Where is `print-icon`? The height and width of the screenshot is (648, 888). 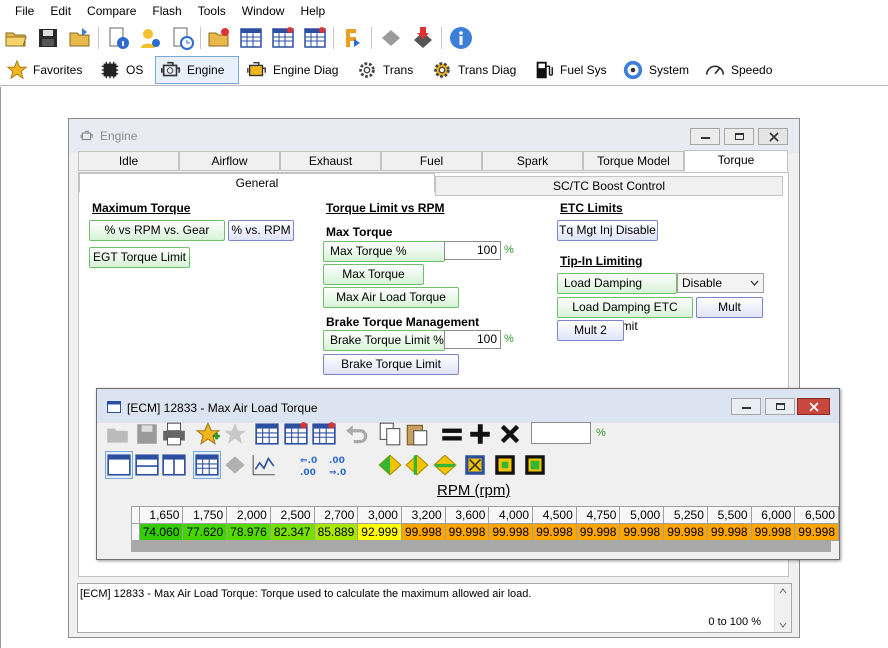
print-icon is located at coordinates (174, 434).